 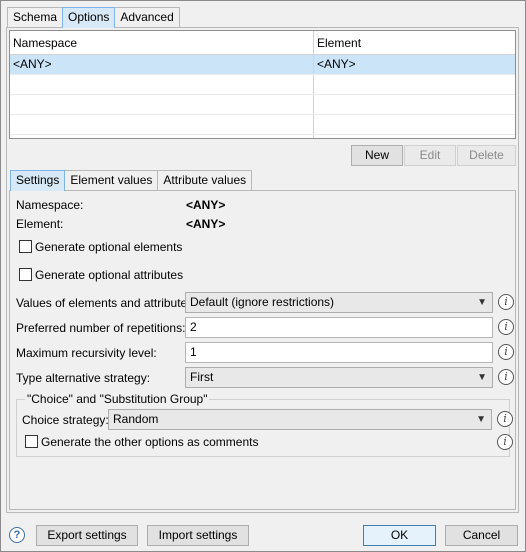 I want to click on tab-options: Options, so click(x=89, y=17).